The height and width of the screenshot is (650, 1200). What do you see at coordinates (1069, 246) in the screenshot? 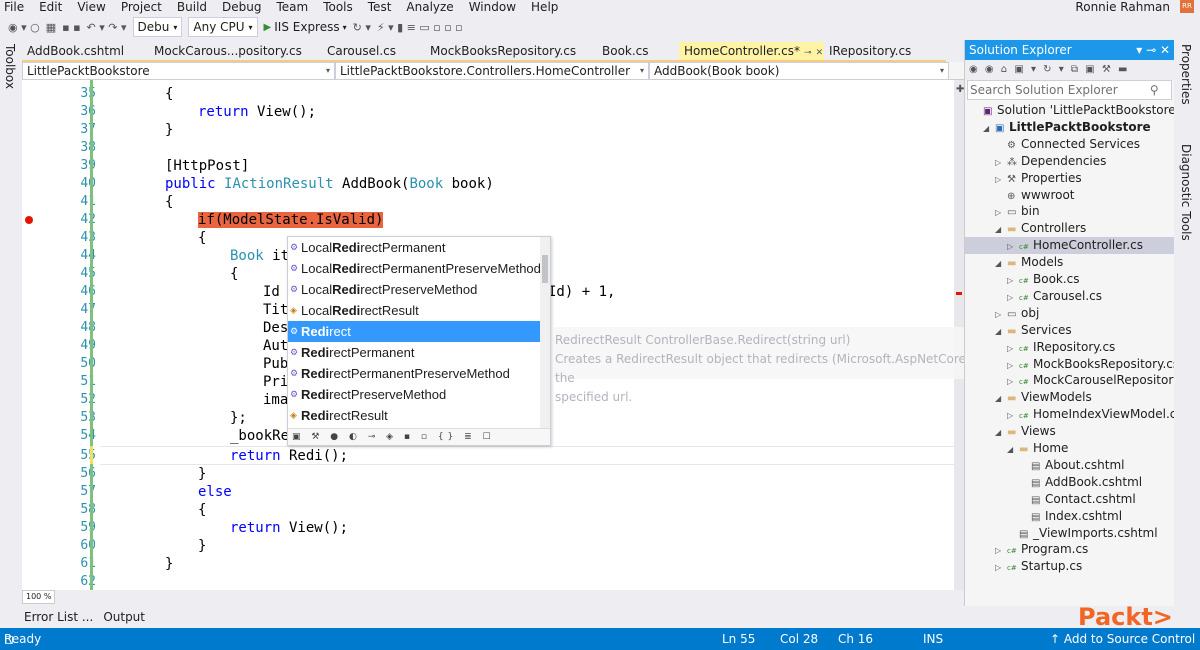
I see `tree-node: ▷ c# HomeController.cs` at bounding box center [1069, 246].